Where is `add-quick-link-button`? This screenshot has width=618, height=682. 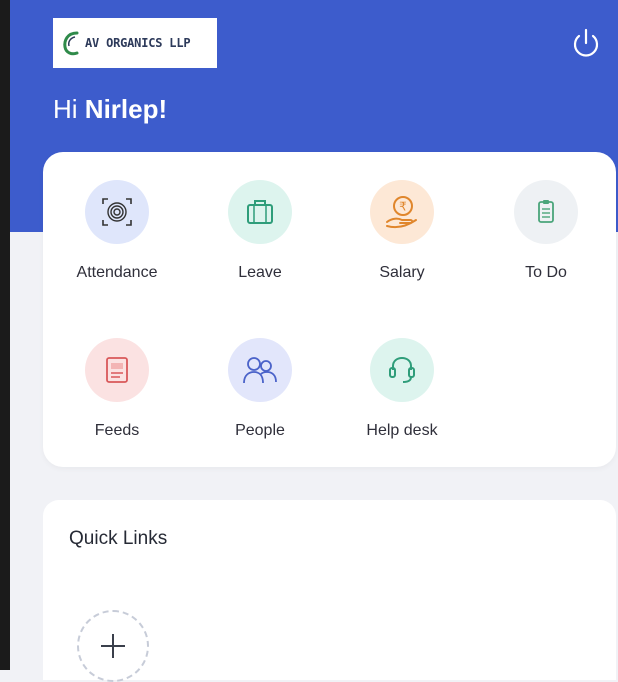 add-quick-link-button is located at coordinates (113, 646).